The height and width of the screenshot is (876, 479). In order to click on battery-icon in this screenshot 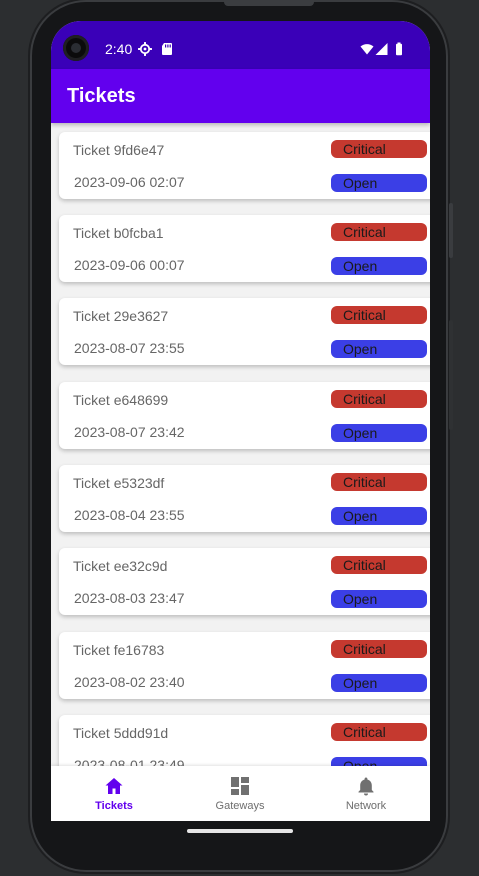, I will do `click(399, 49)`.